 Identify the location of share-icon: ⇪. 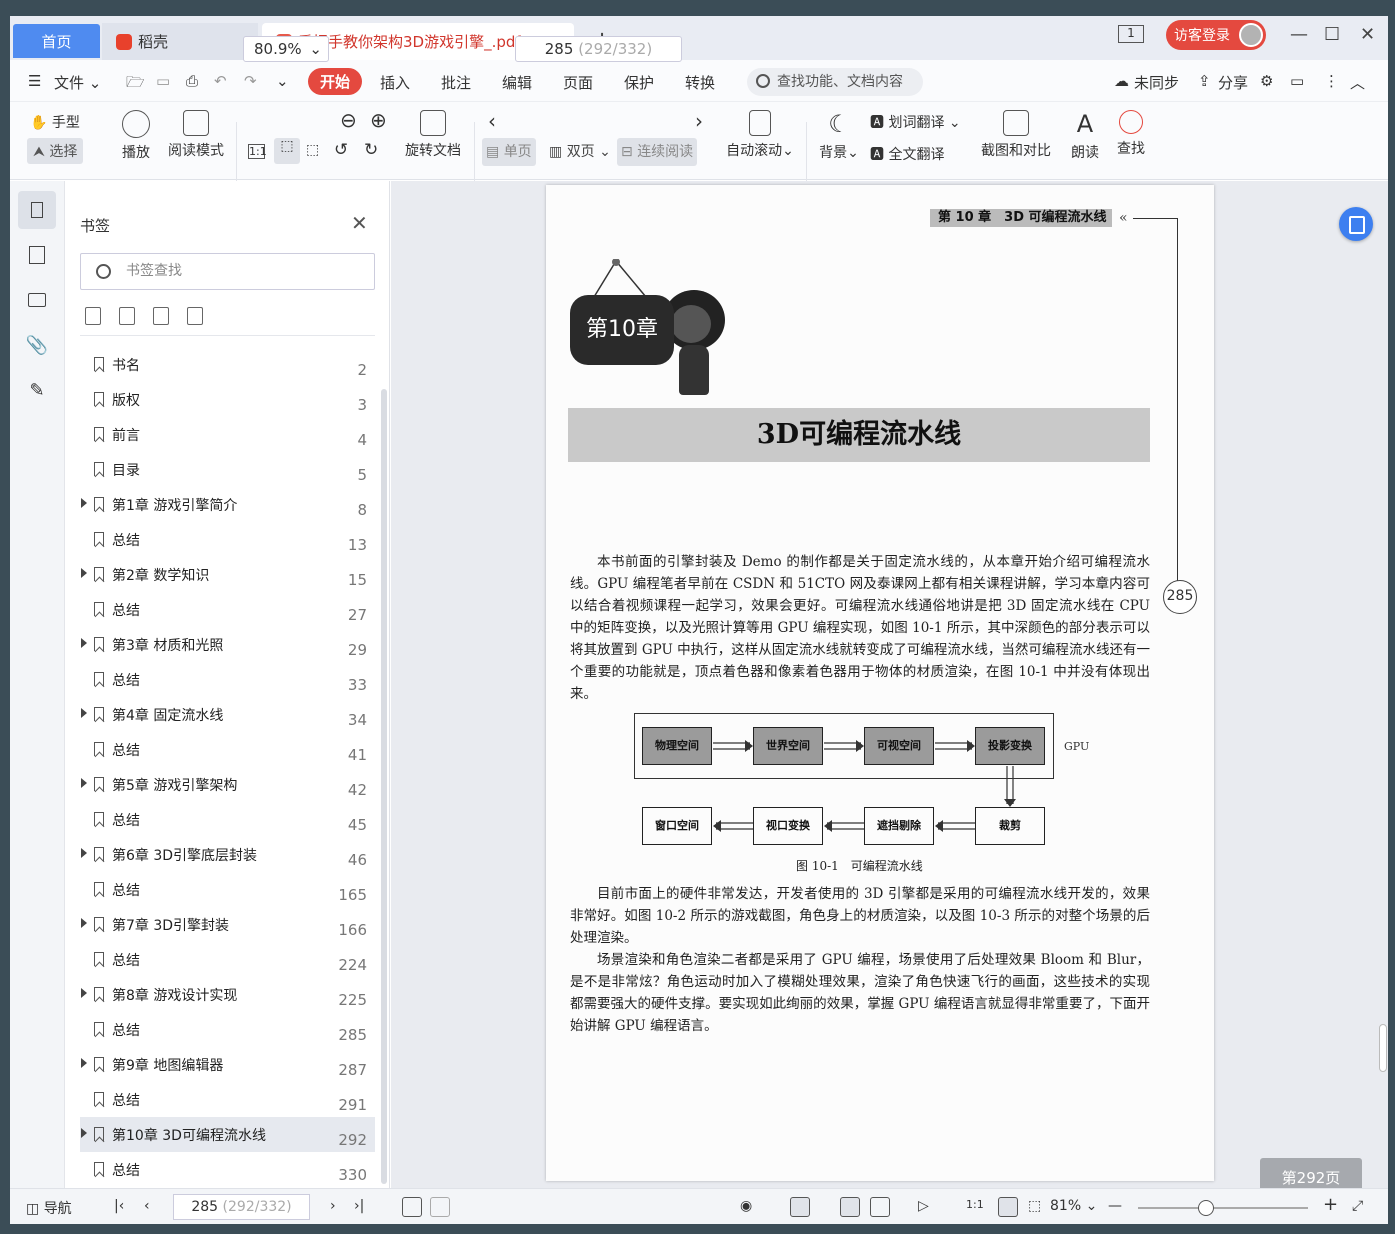
(1204, 81).